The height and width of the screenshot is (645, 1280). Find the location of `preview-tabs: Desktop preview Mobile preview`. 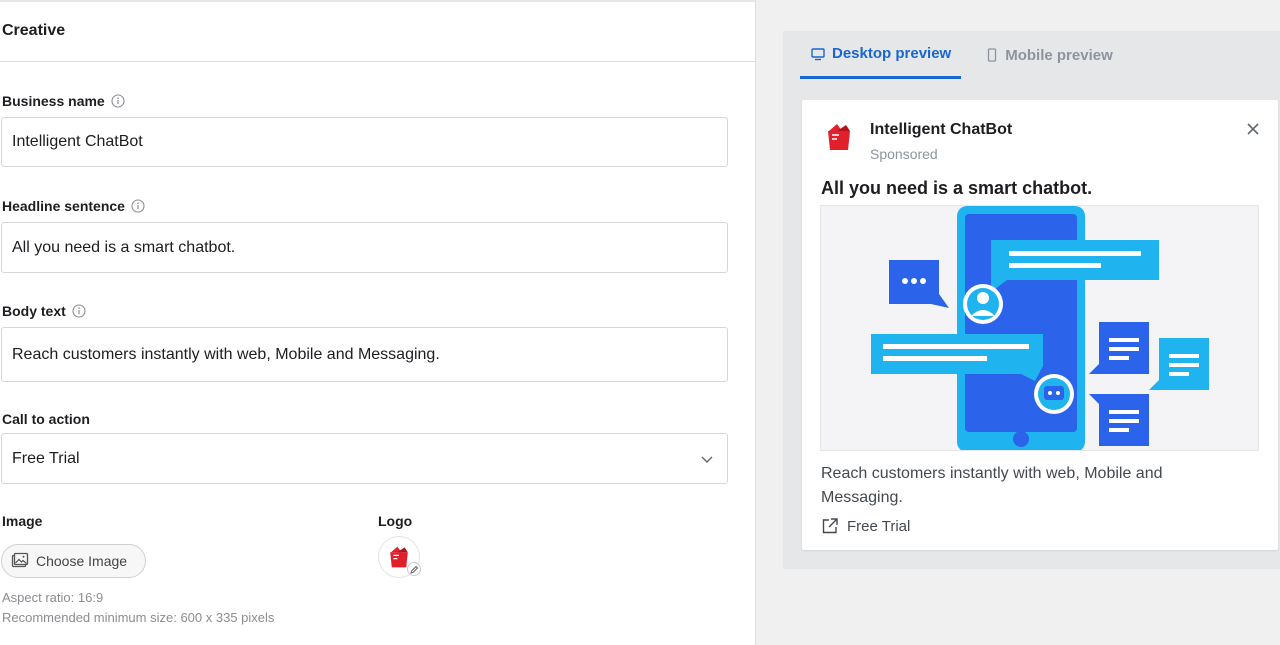

preview-tabs: Desktop preview Mobile preview is located at coordinates (961, 55).